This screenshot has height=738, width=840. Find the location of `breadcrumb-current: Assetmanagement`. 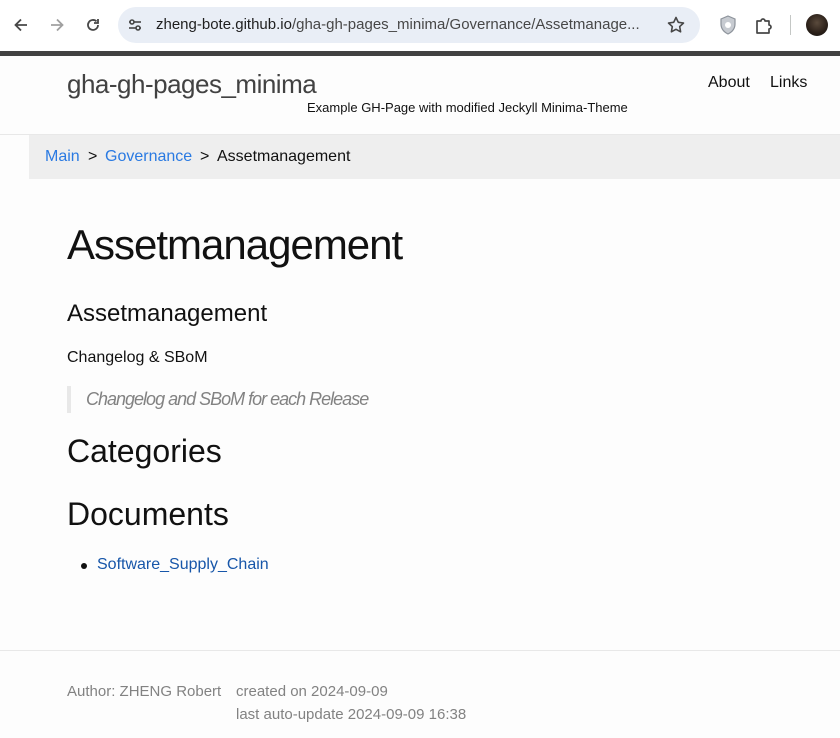

breadcrumb-current: Assetmanagement is located at coordinates (284, 156).